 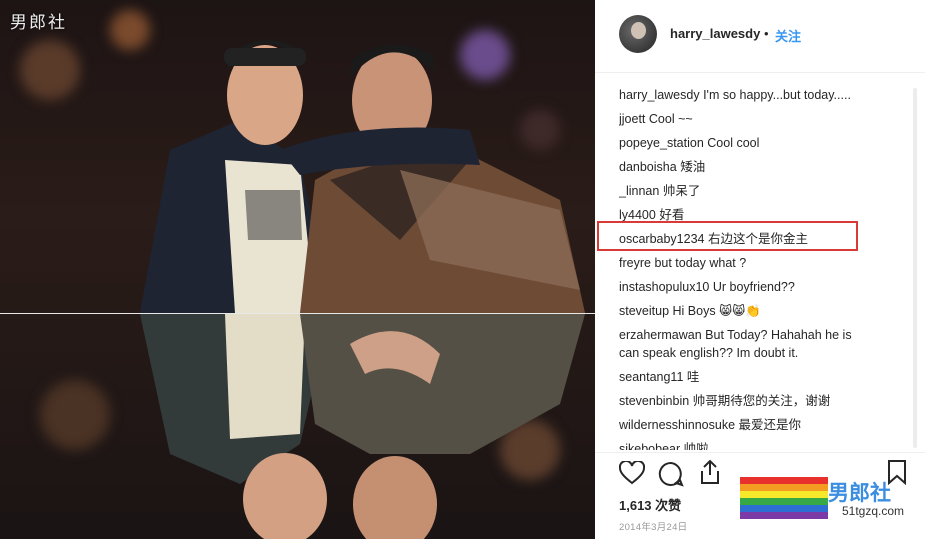 I want to click on comment-item: jjoett Cool ~~, so click(x=656, y=119).